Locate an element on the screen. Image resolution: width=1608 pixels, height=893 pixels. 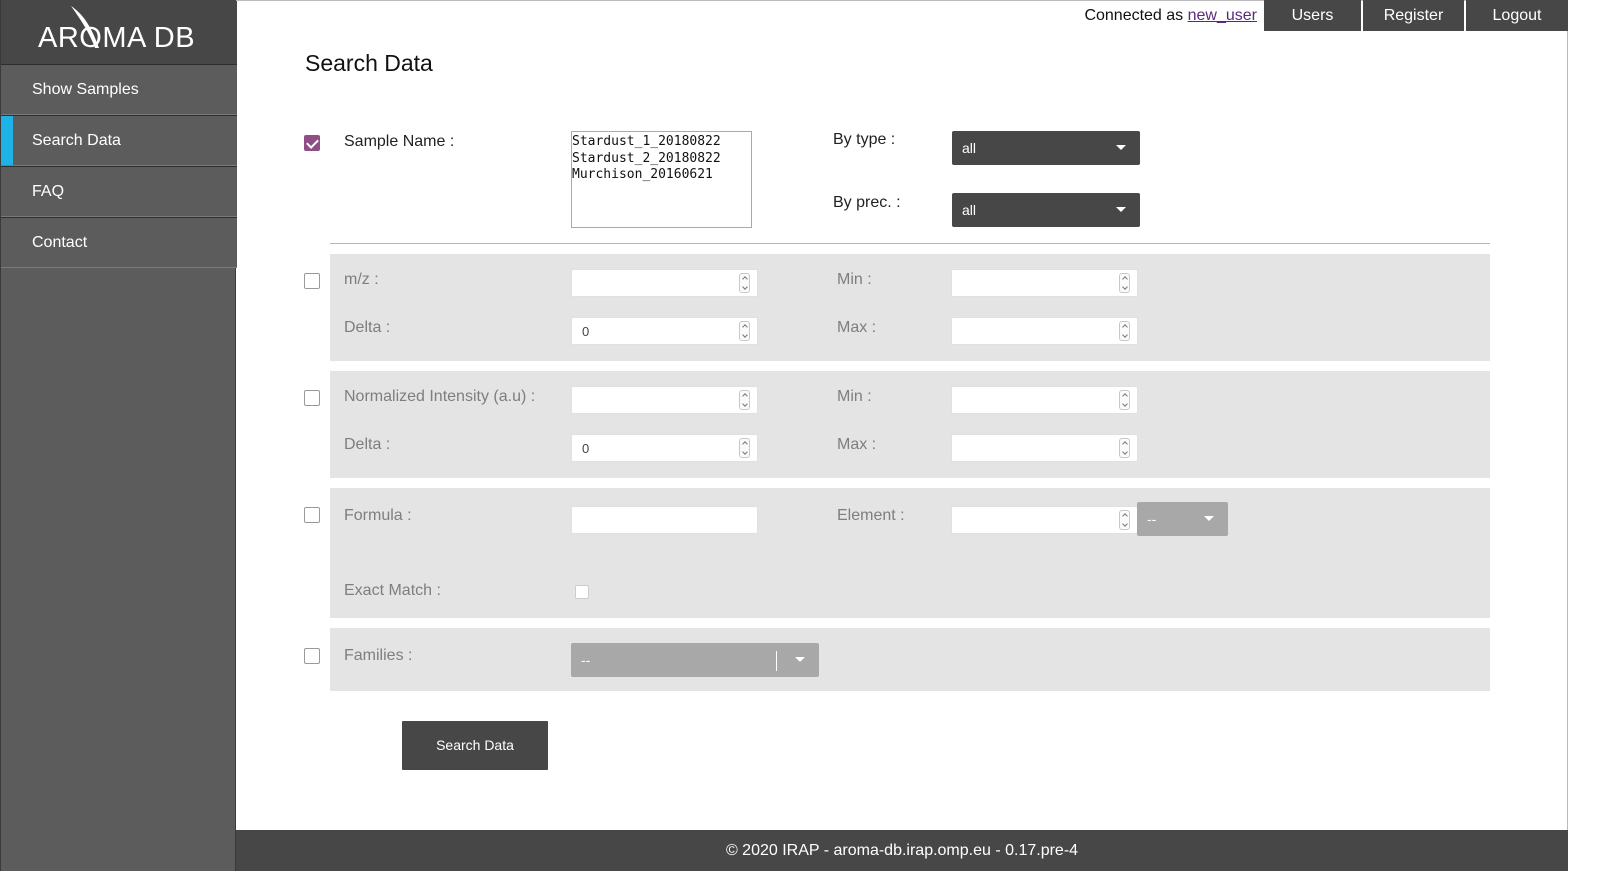
search-data-button: Search Data is located at coordinates (475, 745).